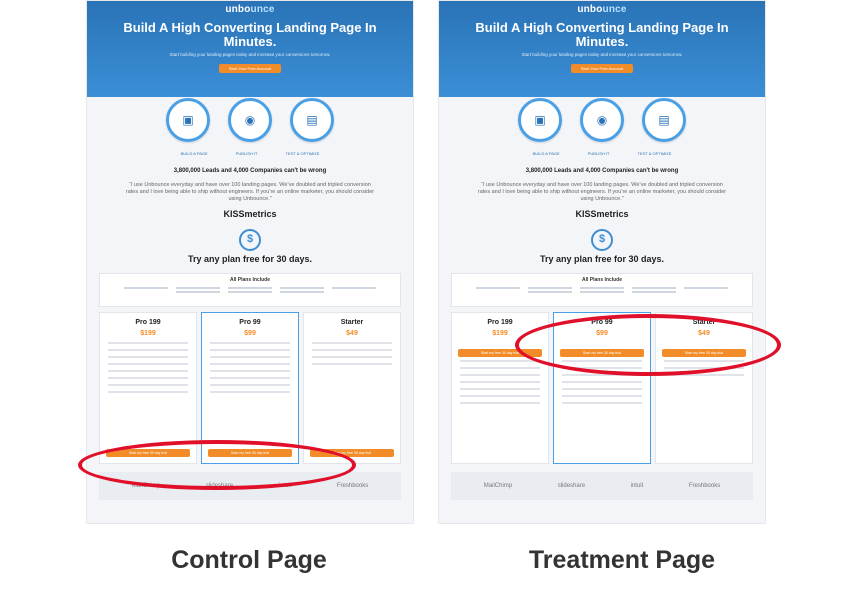 Image resolution: width=845 pixels, height=598 pixels. Describe the element at coordinates (249, 560) in the screenshot. I see `control-caption: Control Page` at that location.